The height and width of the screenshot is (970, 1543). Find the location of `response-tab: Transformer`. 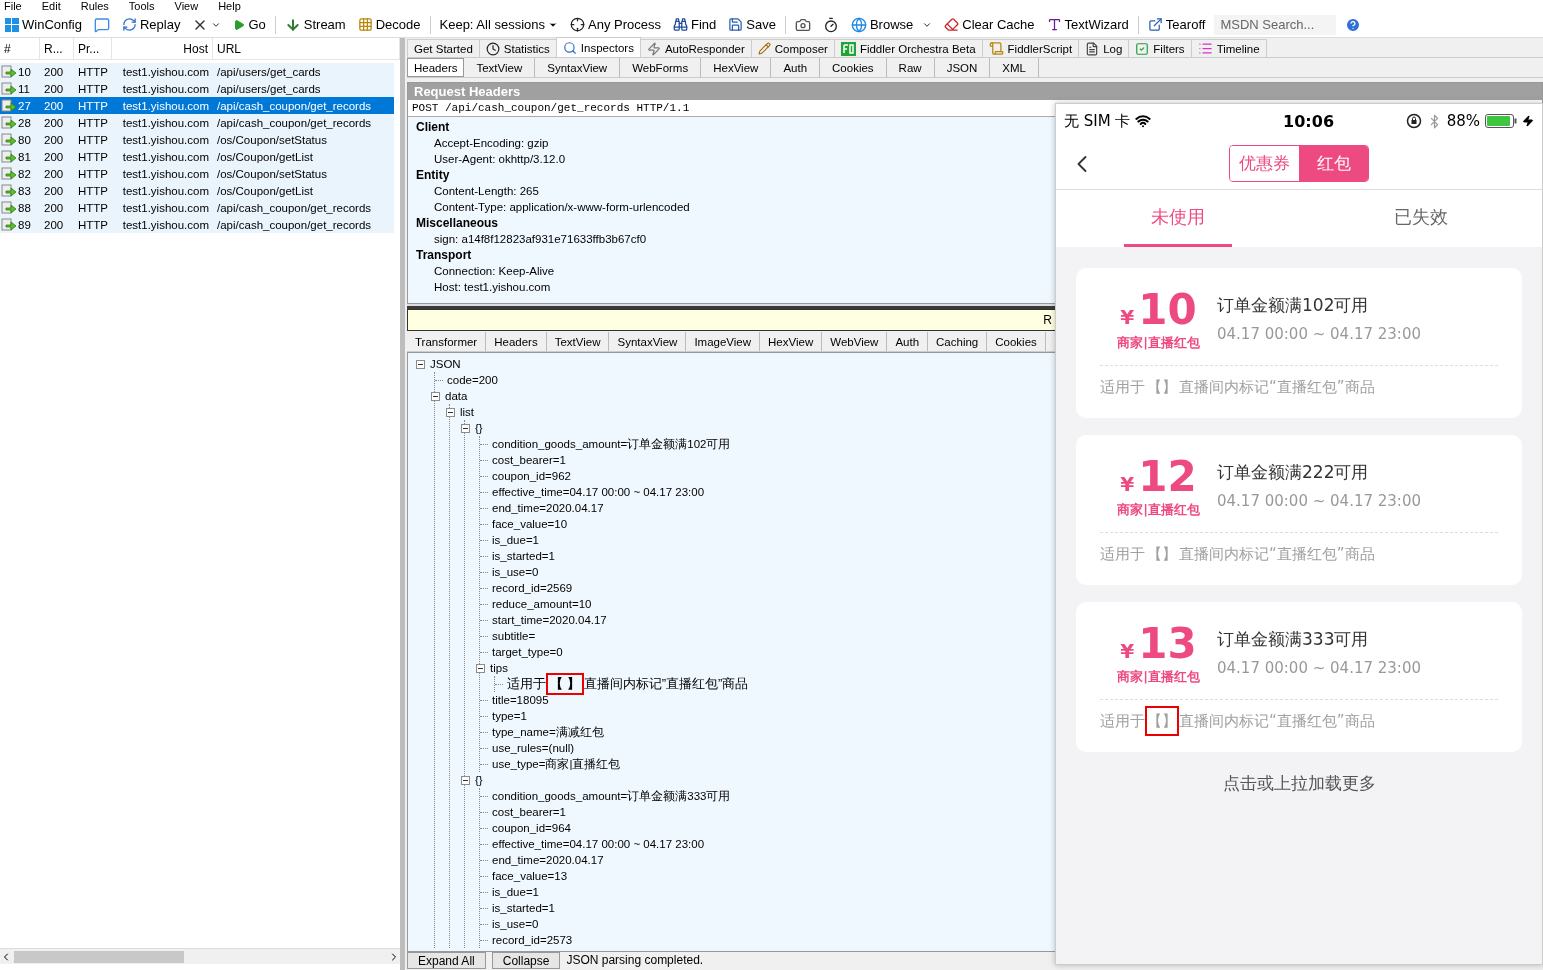

response-tab: Transformer is located at coordinates (447, 341).